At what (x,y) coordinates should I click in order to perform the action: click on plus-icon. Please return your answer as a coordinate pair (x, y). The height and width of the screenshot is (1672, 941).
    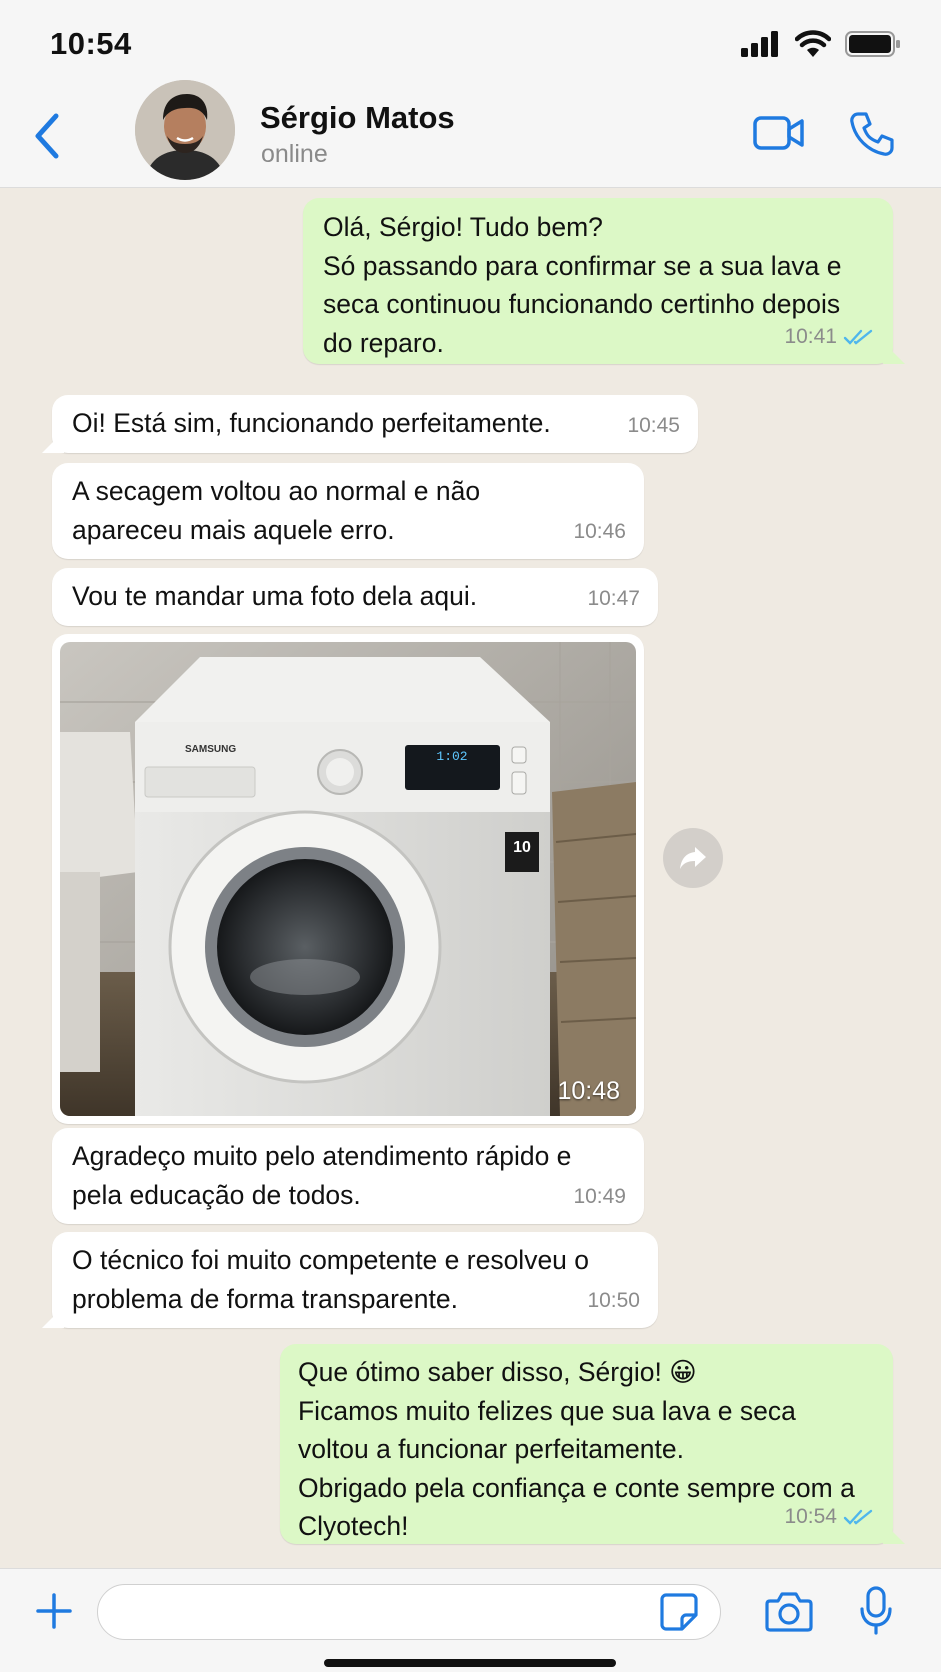
    Looking at the image, I should click on (54, 1611).